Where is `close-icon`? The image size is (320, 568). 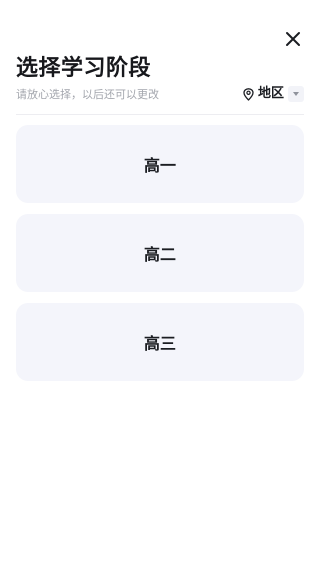 close-icon is located at coordinates (293, 39).